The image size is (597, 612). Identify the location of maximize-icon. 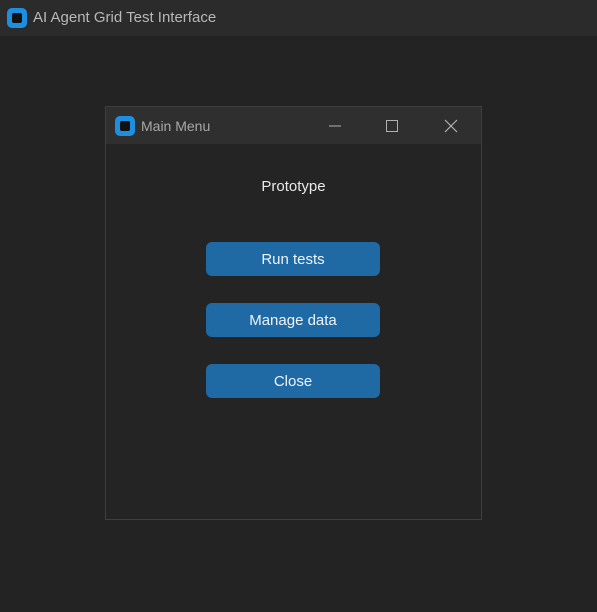
(392, 125).